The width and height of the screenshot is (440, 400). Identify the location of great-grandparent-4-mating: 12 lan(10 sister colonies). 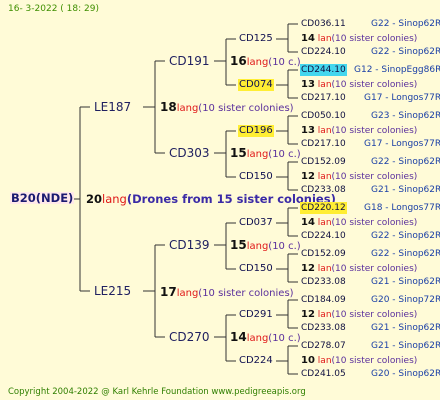
(359, 177).